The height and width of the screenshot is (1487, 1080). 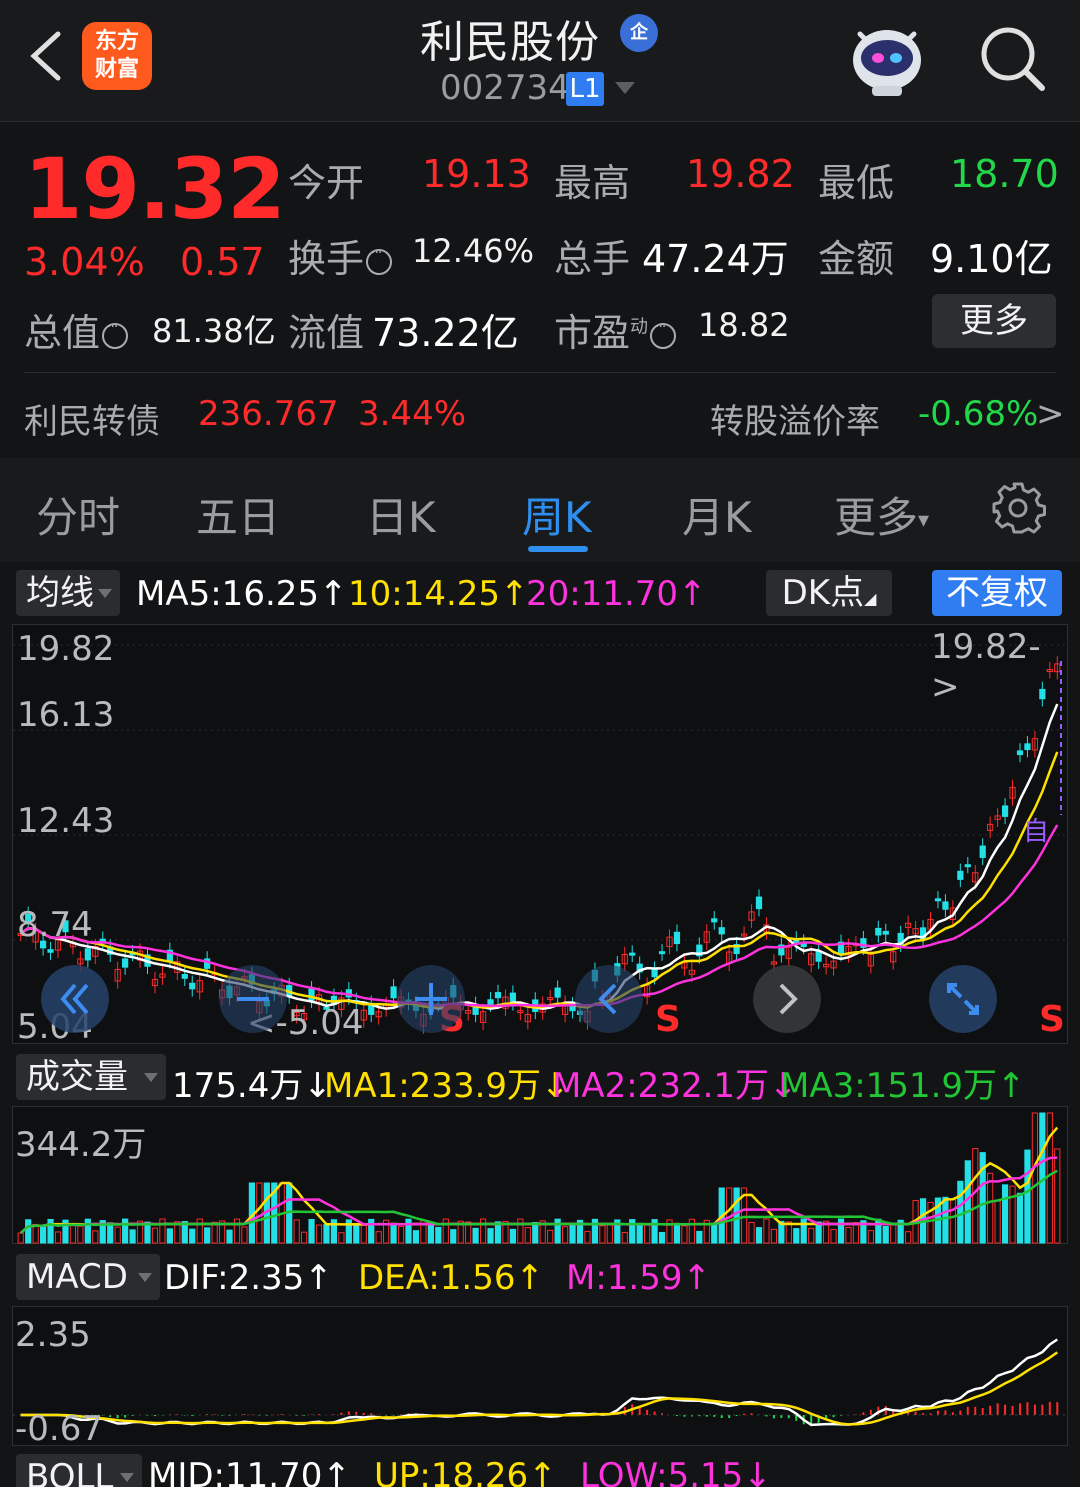 I want to click on change-amount: 0.57, so click(x=222, y=262).